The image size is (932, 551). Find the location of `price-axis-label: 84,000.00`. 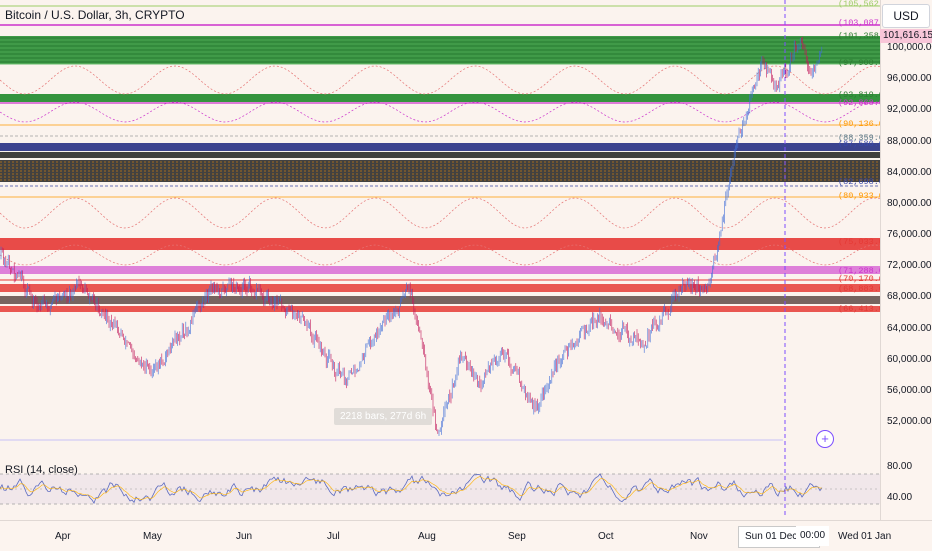

price-axis-label: 84,000.00 is located at coordinates (909, 172).